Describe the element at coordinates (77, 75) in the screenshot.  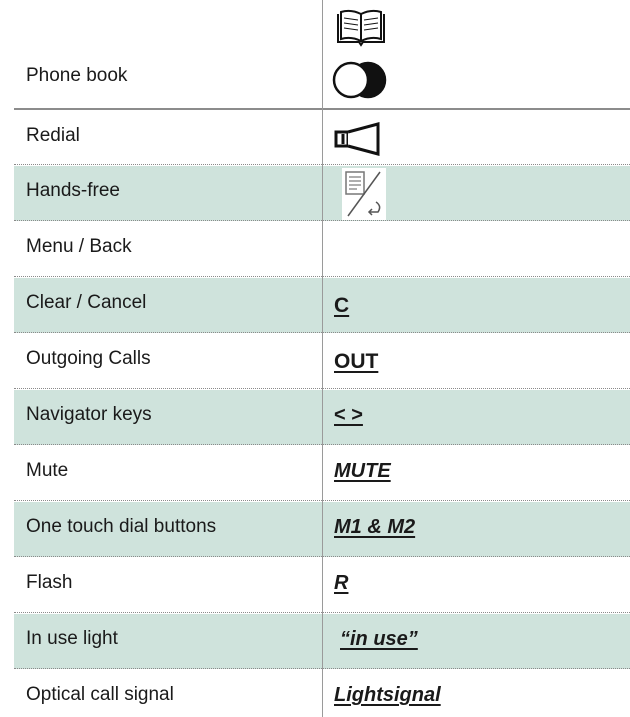
I see `row-label: Phone book` at that location.